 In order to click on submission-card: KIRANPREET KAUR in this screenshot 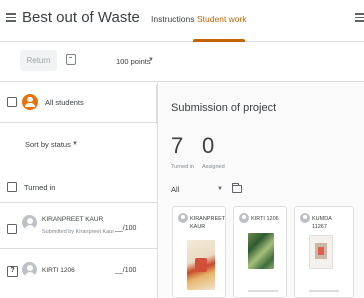, I will do `click(199, 252)`.